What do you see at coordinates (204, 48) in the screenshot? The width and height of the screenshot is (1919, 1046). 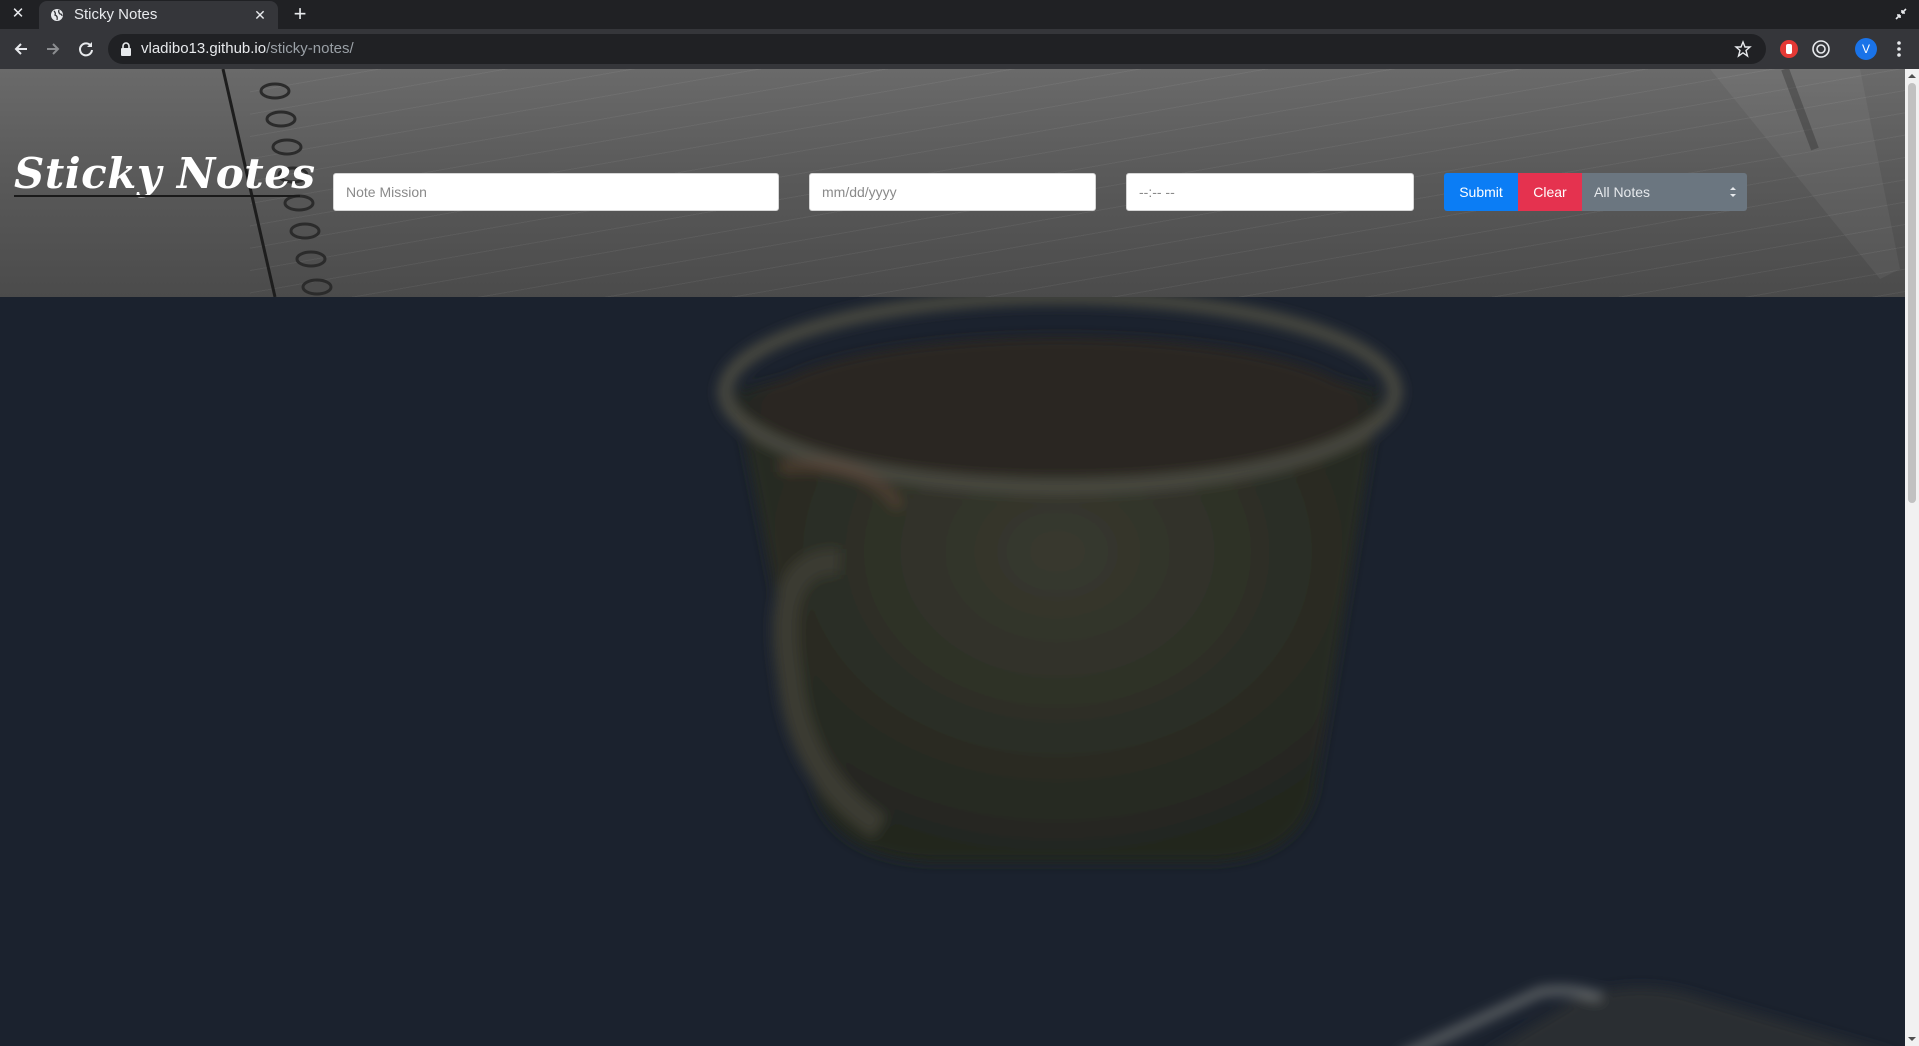 I see `url-host: vladibo13.github.io` at bounding box center [204, 48].